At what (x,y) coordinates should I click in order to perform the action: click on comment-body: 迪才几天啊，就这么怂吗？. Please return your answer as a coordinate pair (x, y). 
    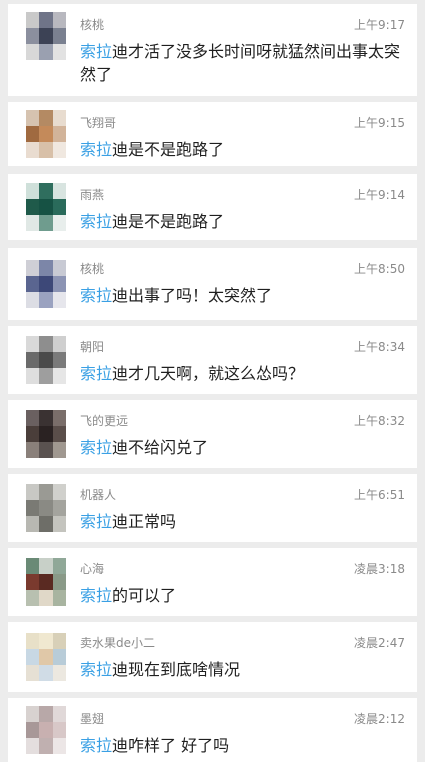
    Looking at the image, I should click on (208, 373).